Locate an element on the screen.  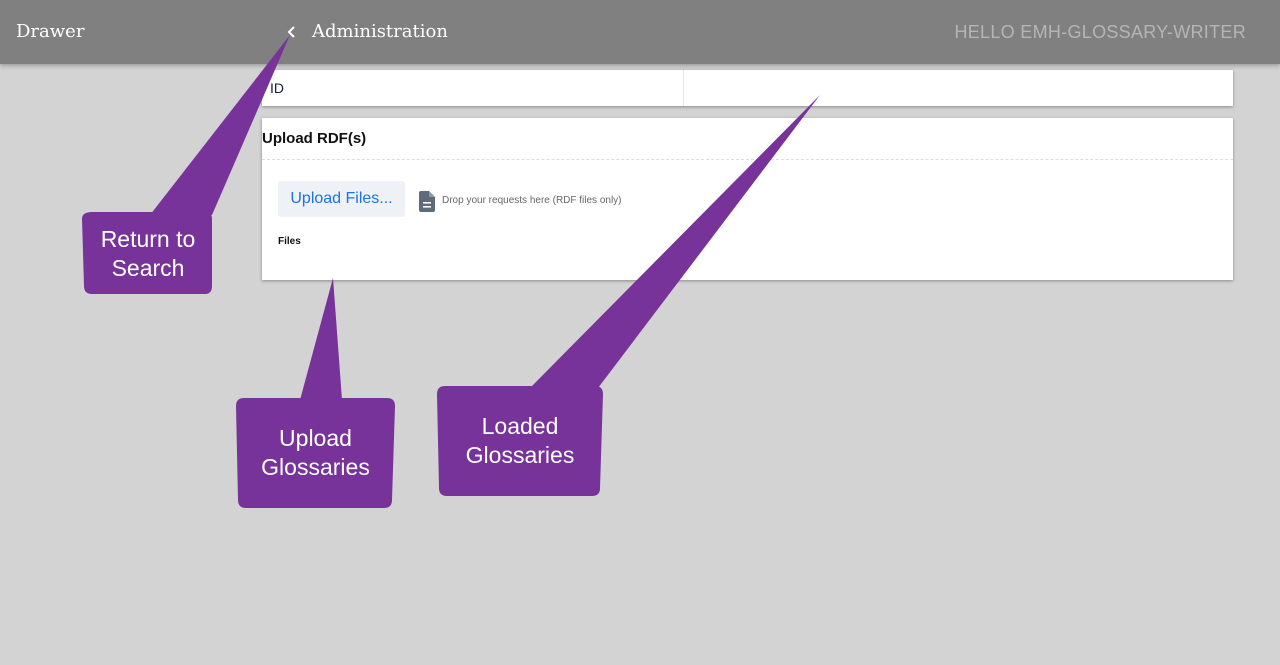
callout-text-line: Upload is located at coordinates (315, 438).